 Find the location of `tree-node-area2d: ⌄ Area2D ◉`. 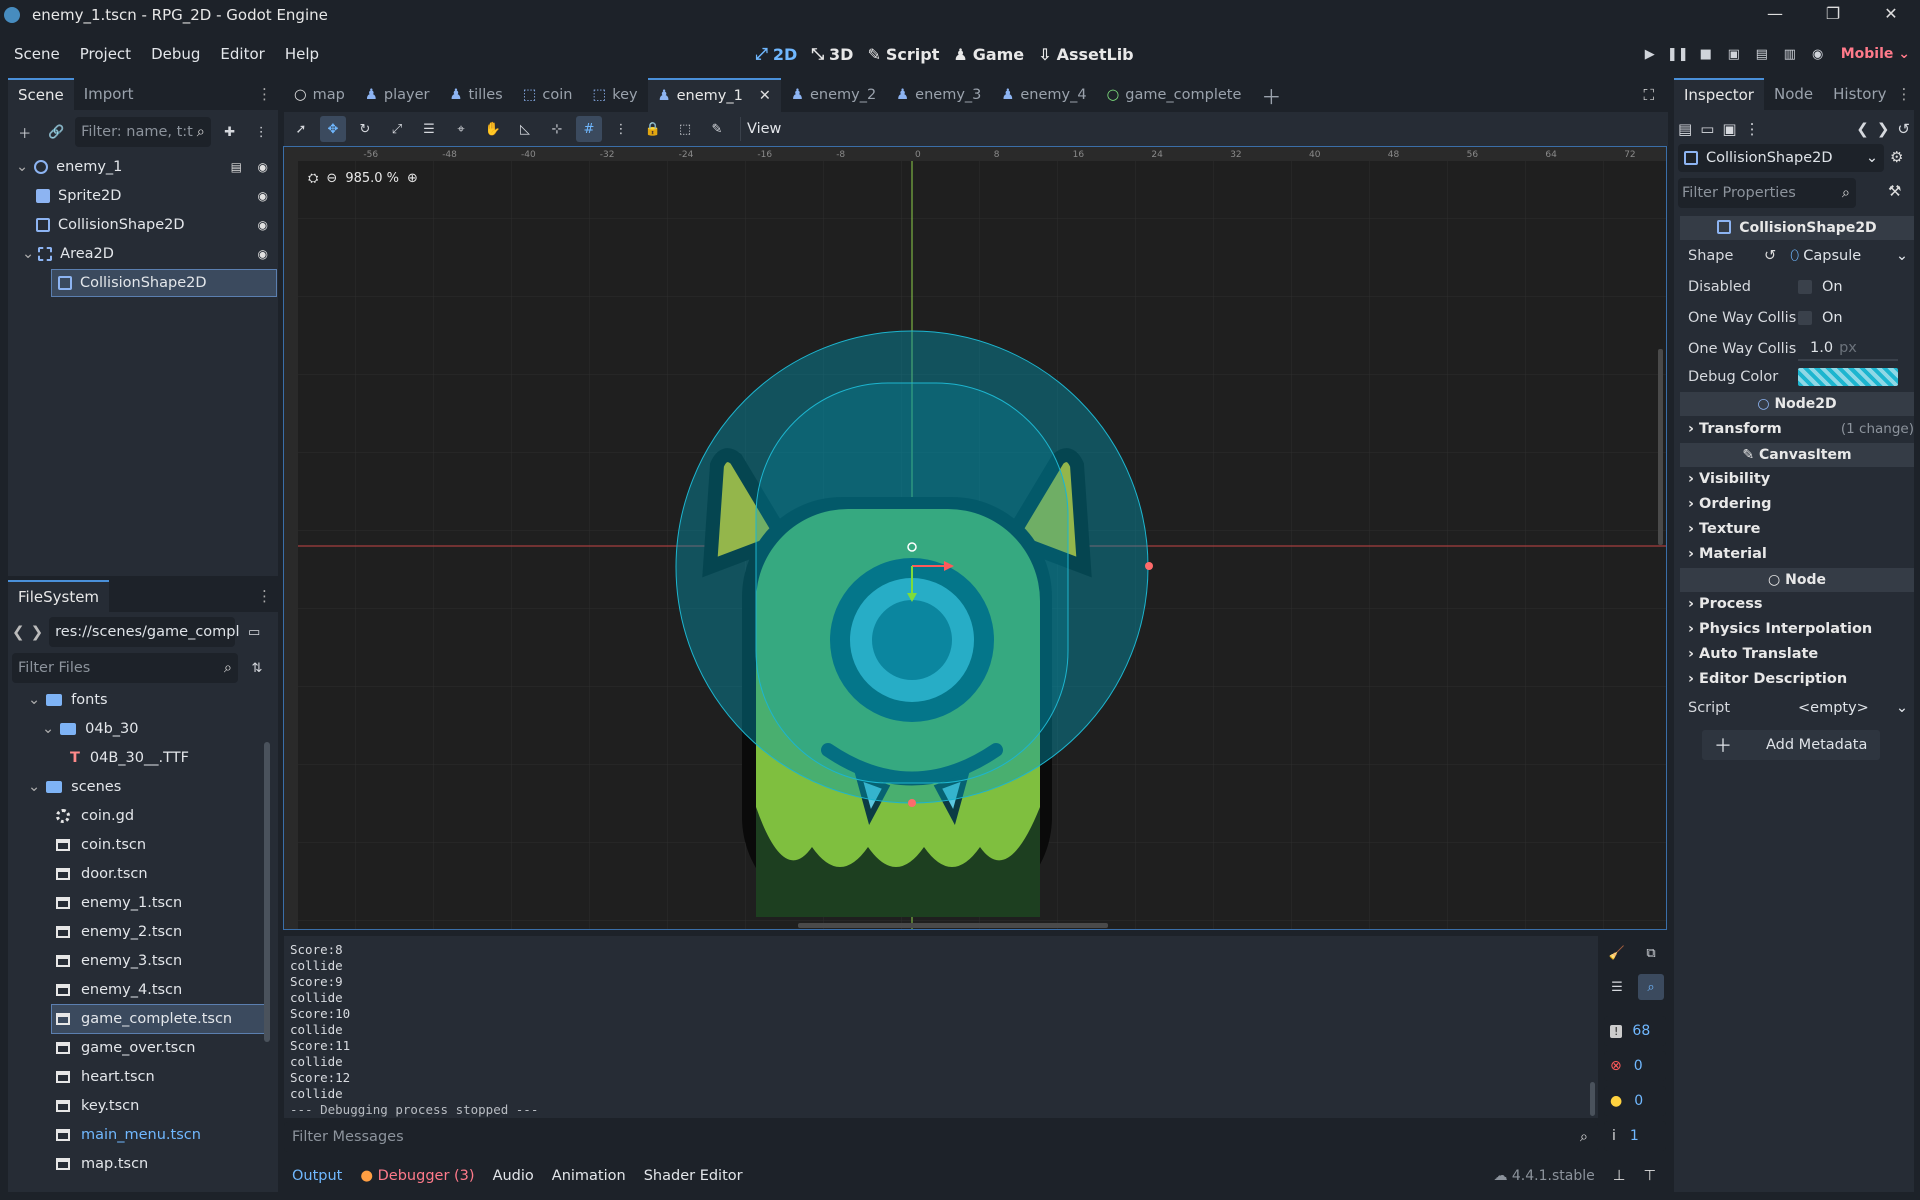

tree-node-area2d: ⌄ Area2D ◉ is located at coordinates (149, 254).